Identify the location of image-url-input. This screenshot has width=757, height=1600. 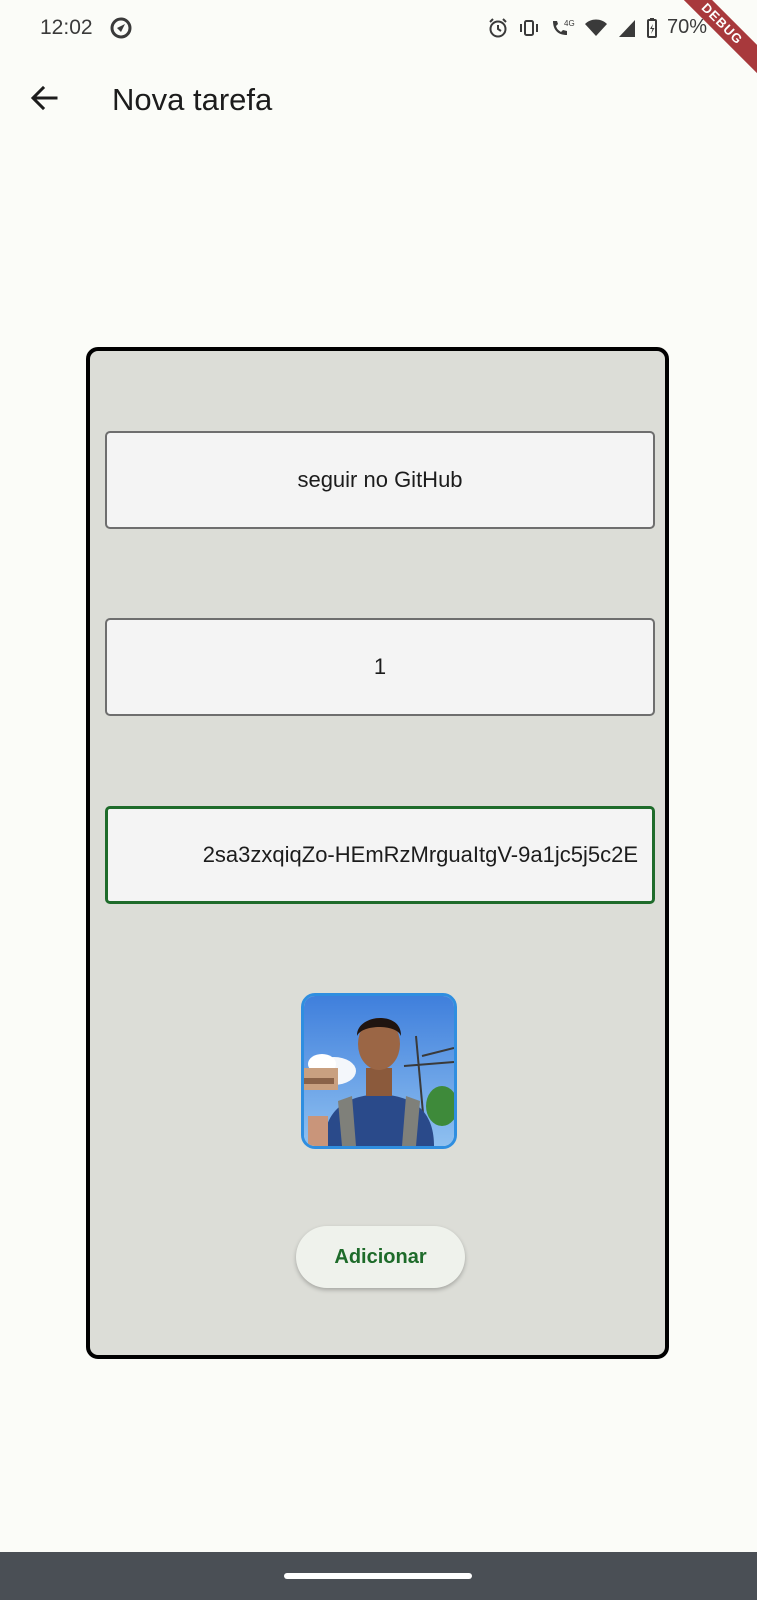
(380, 855).